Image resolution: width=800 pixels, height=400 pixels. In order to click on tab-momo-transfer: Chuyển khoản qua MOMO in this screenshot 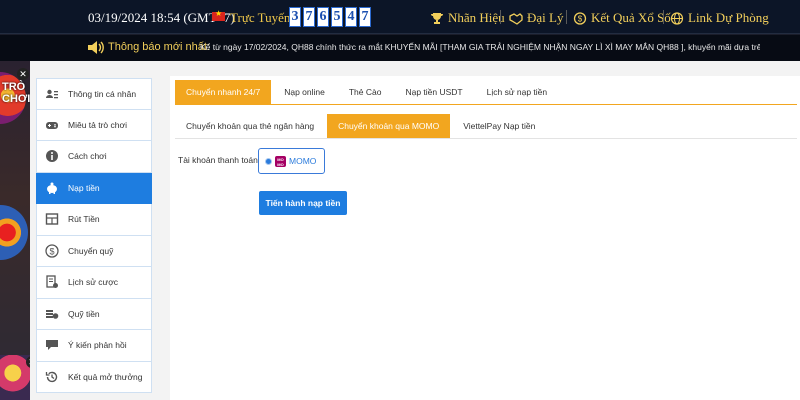, I will do `click(389, 126)`.